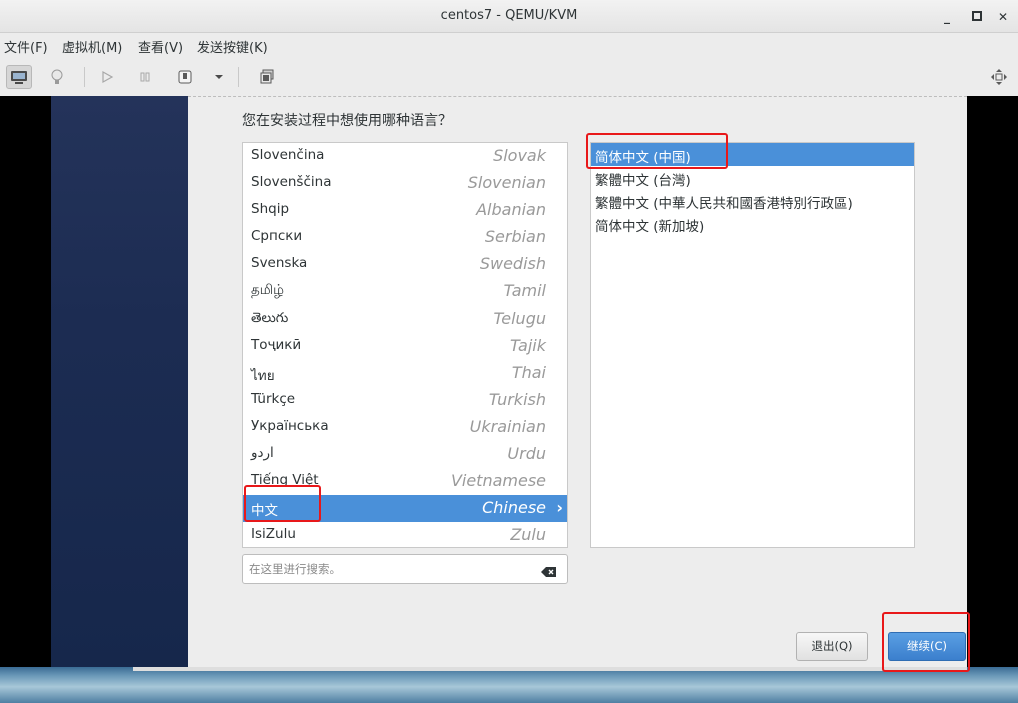  I want to click on close-button: ✕, so click(1003, 17).